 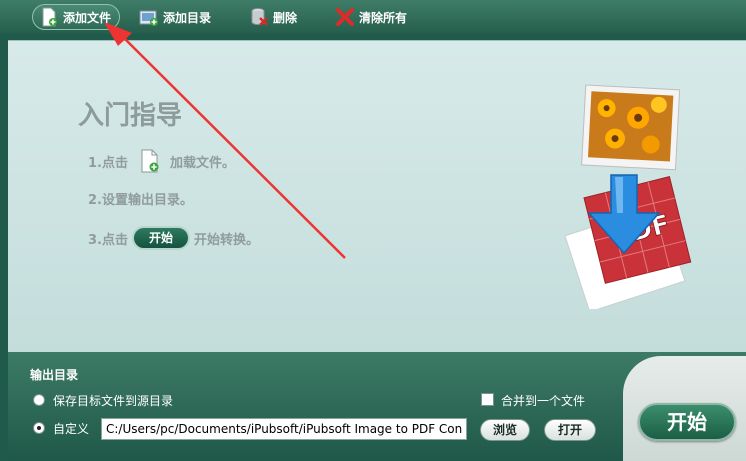 What do you see at coordinates (113, 401) in the screenshot?
I see `save-to-source-label: 保存目标文件到源目录` at bounding box center [113, 401].